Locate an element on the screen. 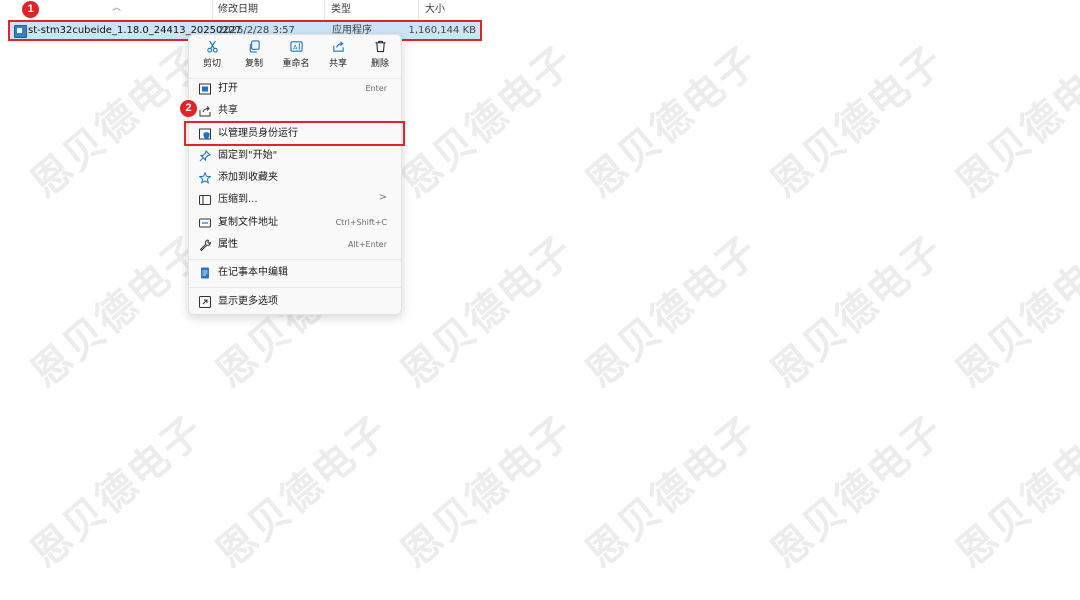 This screenshot has height=600, width=1080. svg-text: A is located at coordinates (294, 47).